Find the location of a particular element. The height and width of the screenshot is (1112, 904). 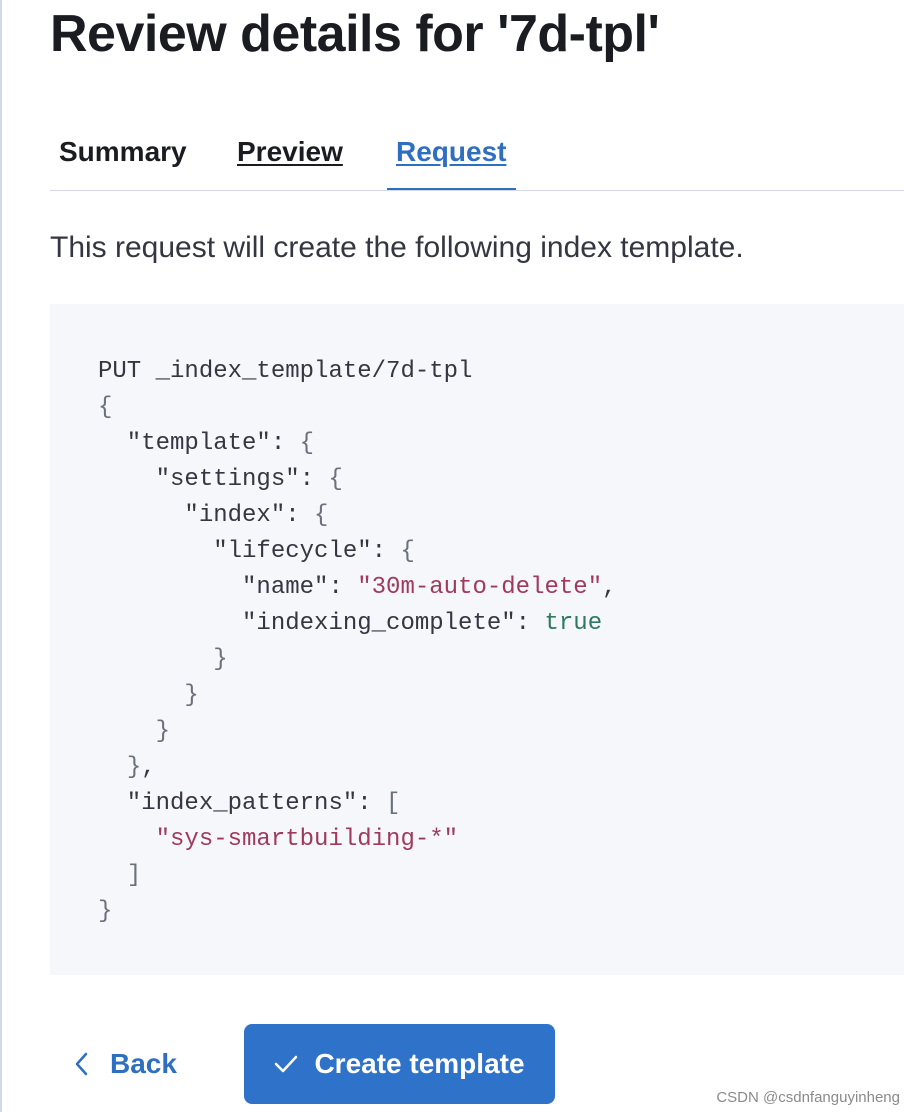

page-title: Review details for '7d-tpl' is located at coordinates (355, 34).